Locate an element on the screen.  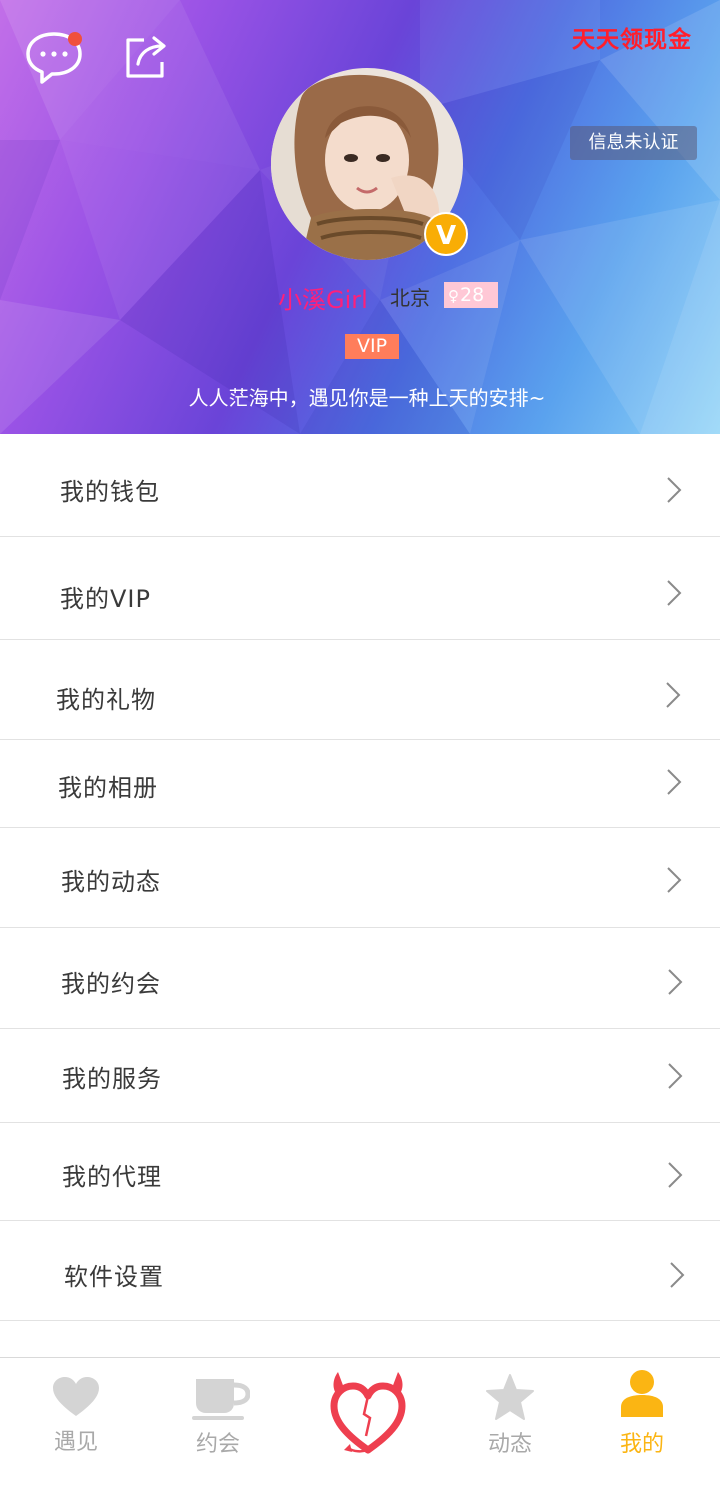
menu-item-label: 我的VIP is located at coordinates (105, 599).